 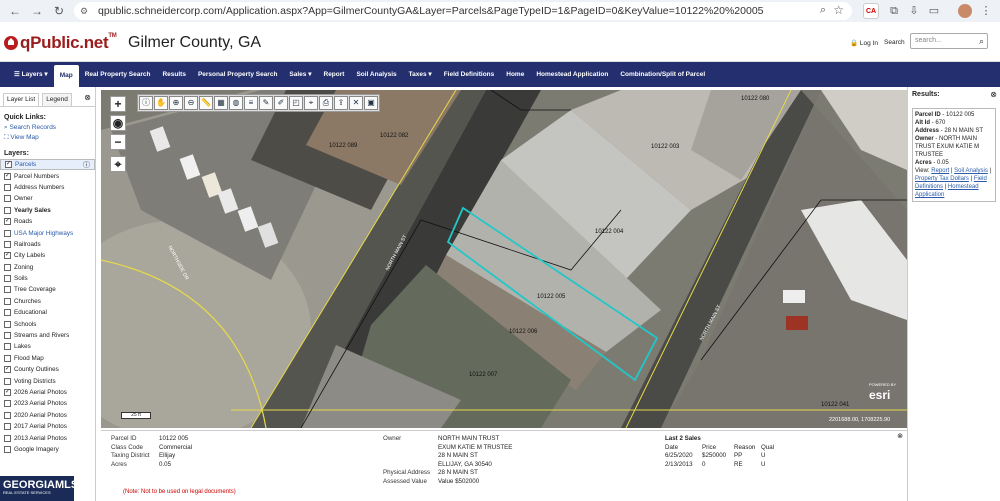 What do you see at coordinates (47, 369) in the screenshot?
I see `layer-item: ✓ County Outlines` at bounding box center [47, 369].